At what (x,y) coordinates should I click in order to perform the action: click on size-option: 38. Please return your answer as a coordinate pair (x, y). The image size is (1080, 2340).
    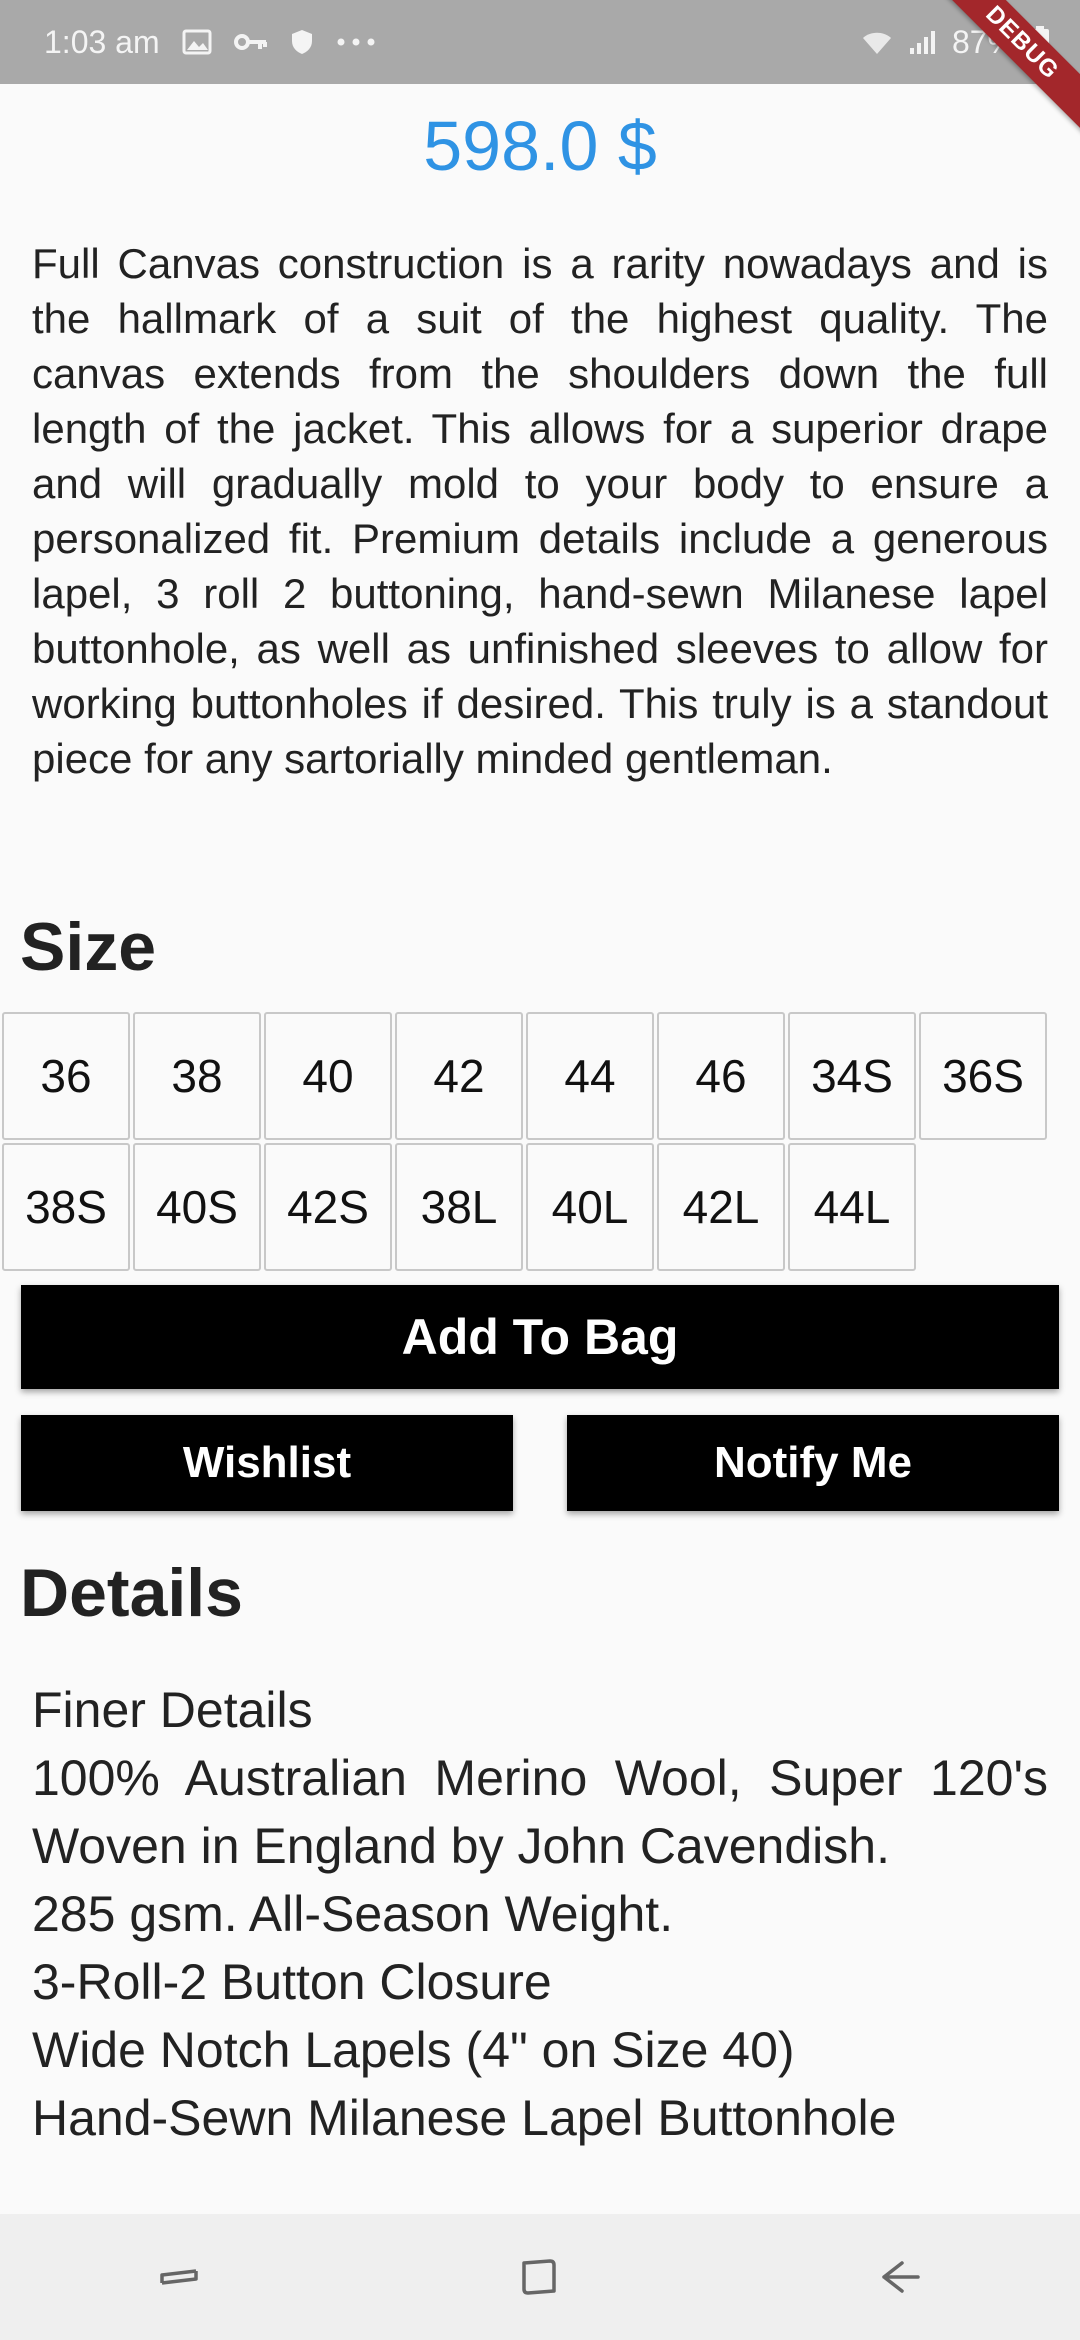
    Looking at the image, I should click on (197, 1076).